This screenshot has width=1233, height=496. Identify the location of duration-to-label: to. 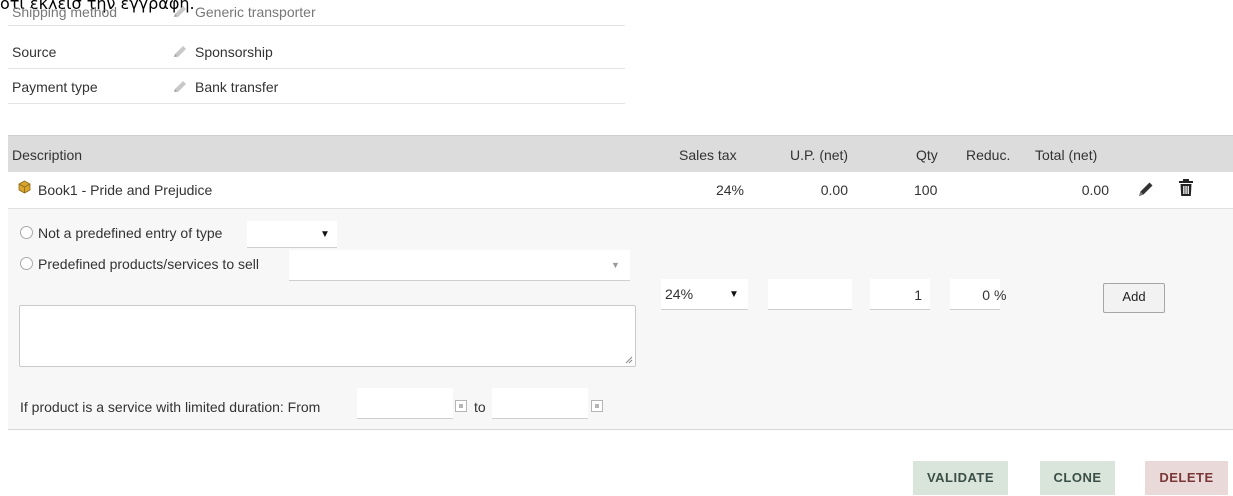
(480, 407).